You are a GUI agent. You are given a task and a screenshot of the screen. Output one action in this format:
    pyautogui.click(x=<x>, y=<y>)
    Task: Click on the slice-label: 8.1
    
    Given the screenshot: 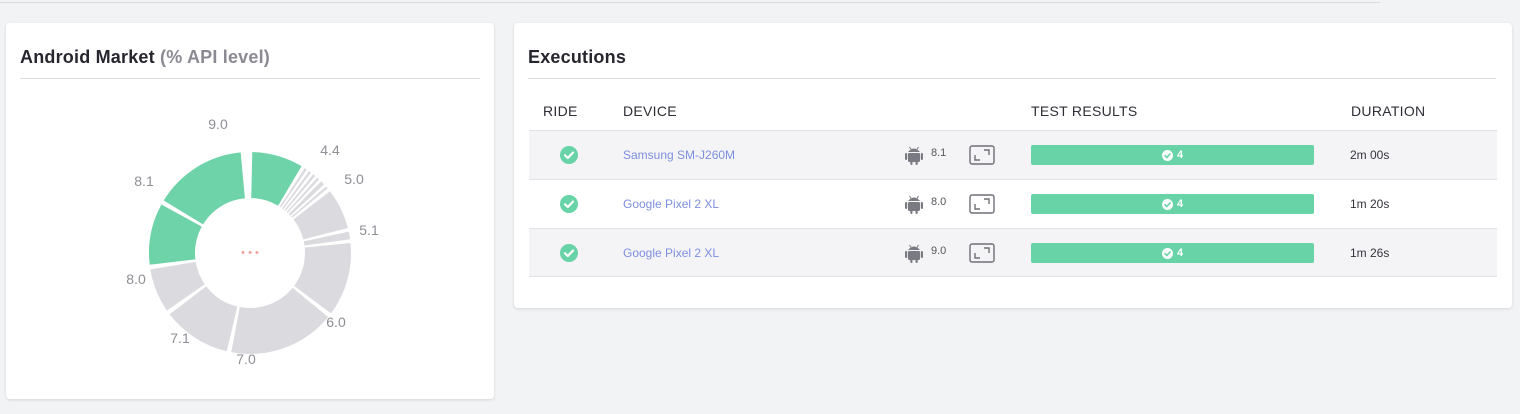 What is the action you would take?
    pyautogui.click(x=144, y=181)
    